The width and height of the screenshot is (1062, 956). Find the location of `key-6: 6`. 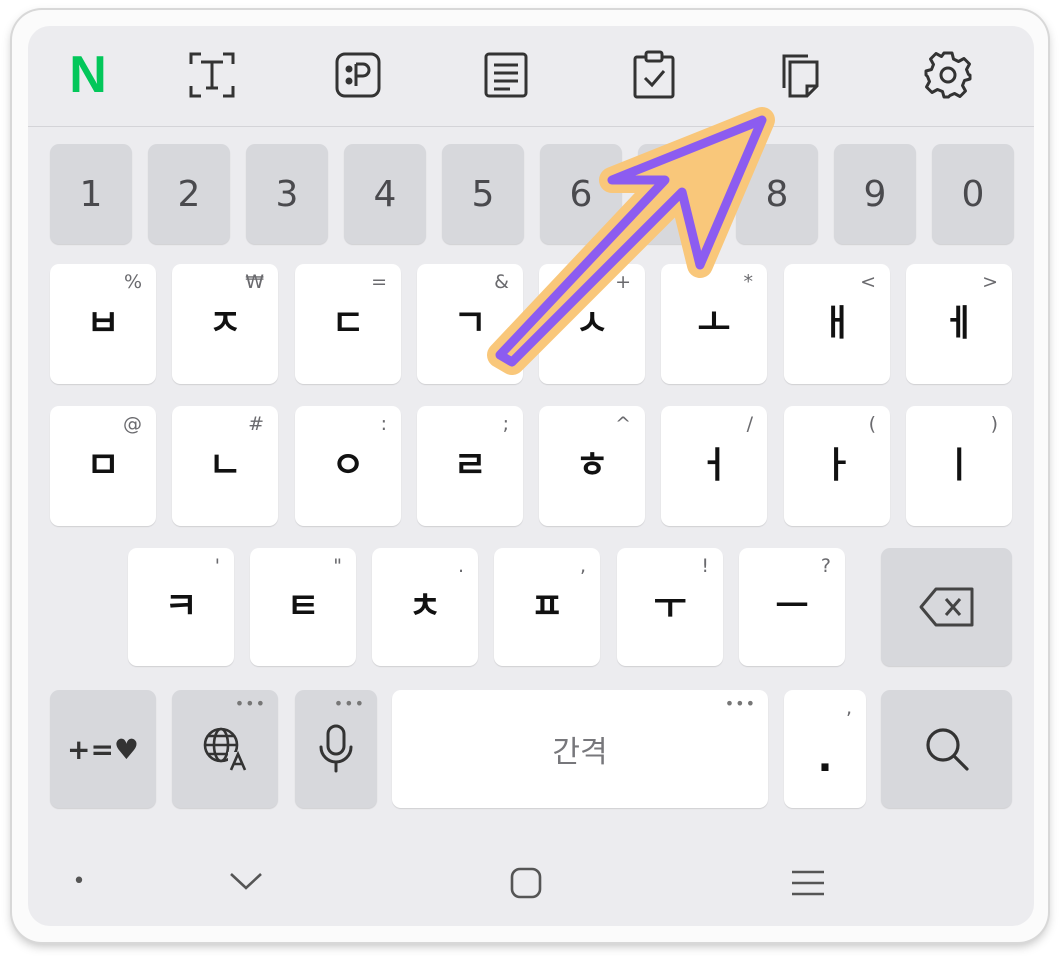

key-6: 6 is located at coordinates (581, 194).